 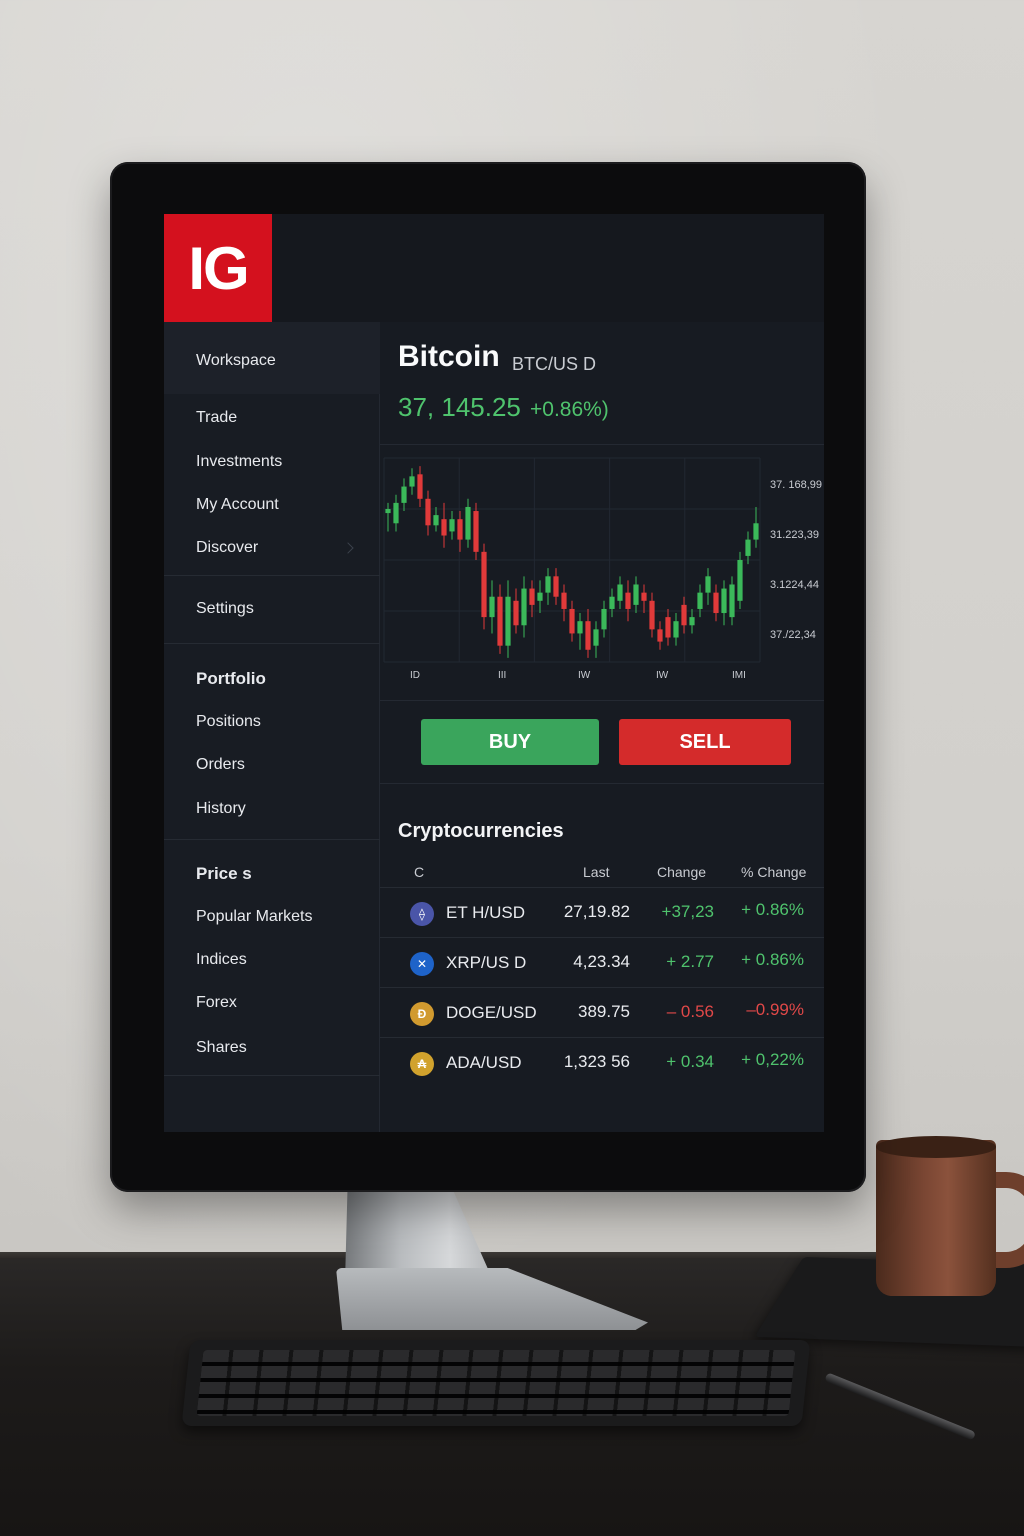 I want to click on y-axis-tick-label: 37. 168,99, so click(x=796, y=485).